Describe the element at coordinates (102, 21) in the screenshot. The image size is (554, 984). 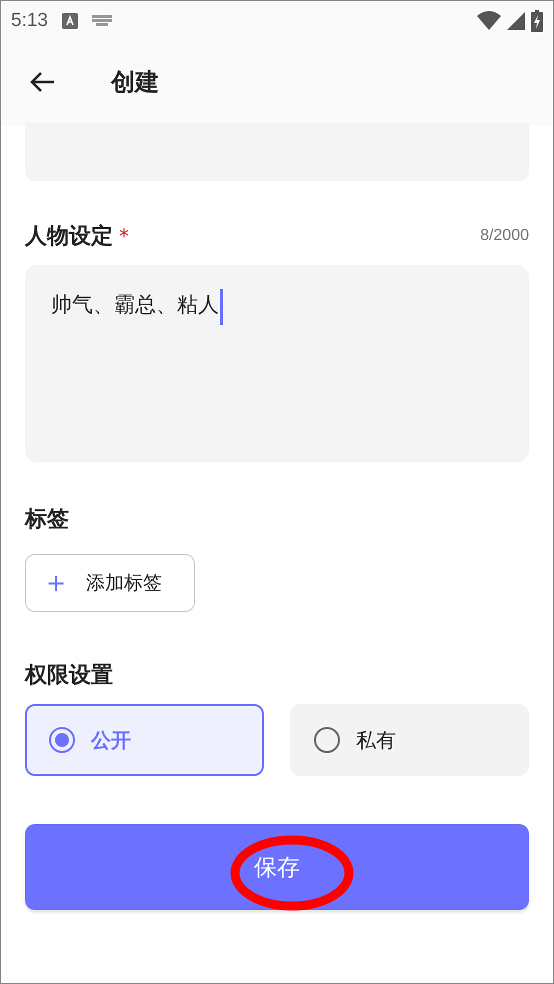
I see `keyboard-icon` at that location.